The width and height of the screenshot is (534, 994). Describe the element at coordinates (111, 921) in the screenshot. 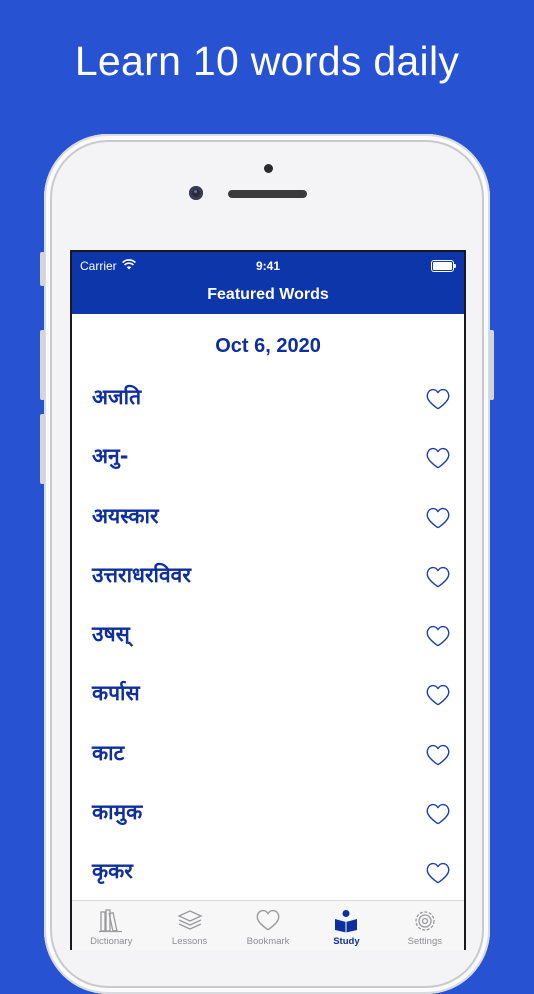

I see `books-icon` at that location.